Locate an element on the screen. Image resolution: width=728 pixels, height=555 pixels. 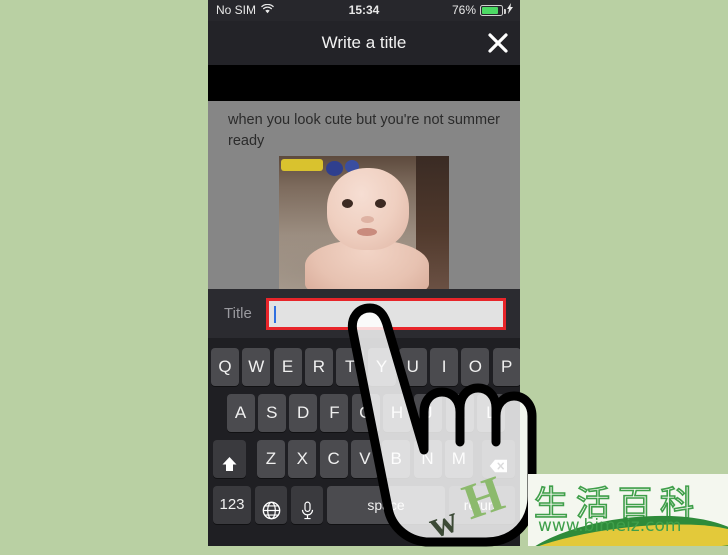
key-s: S is located at coordinates (271, 413).